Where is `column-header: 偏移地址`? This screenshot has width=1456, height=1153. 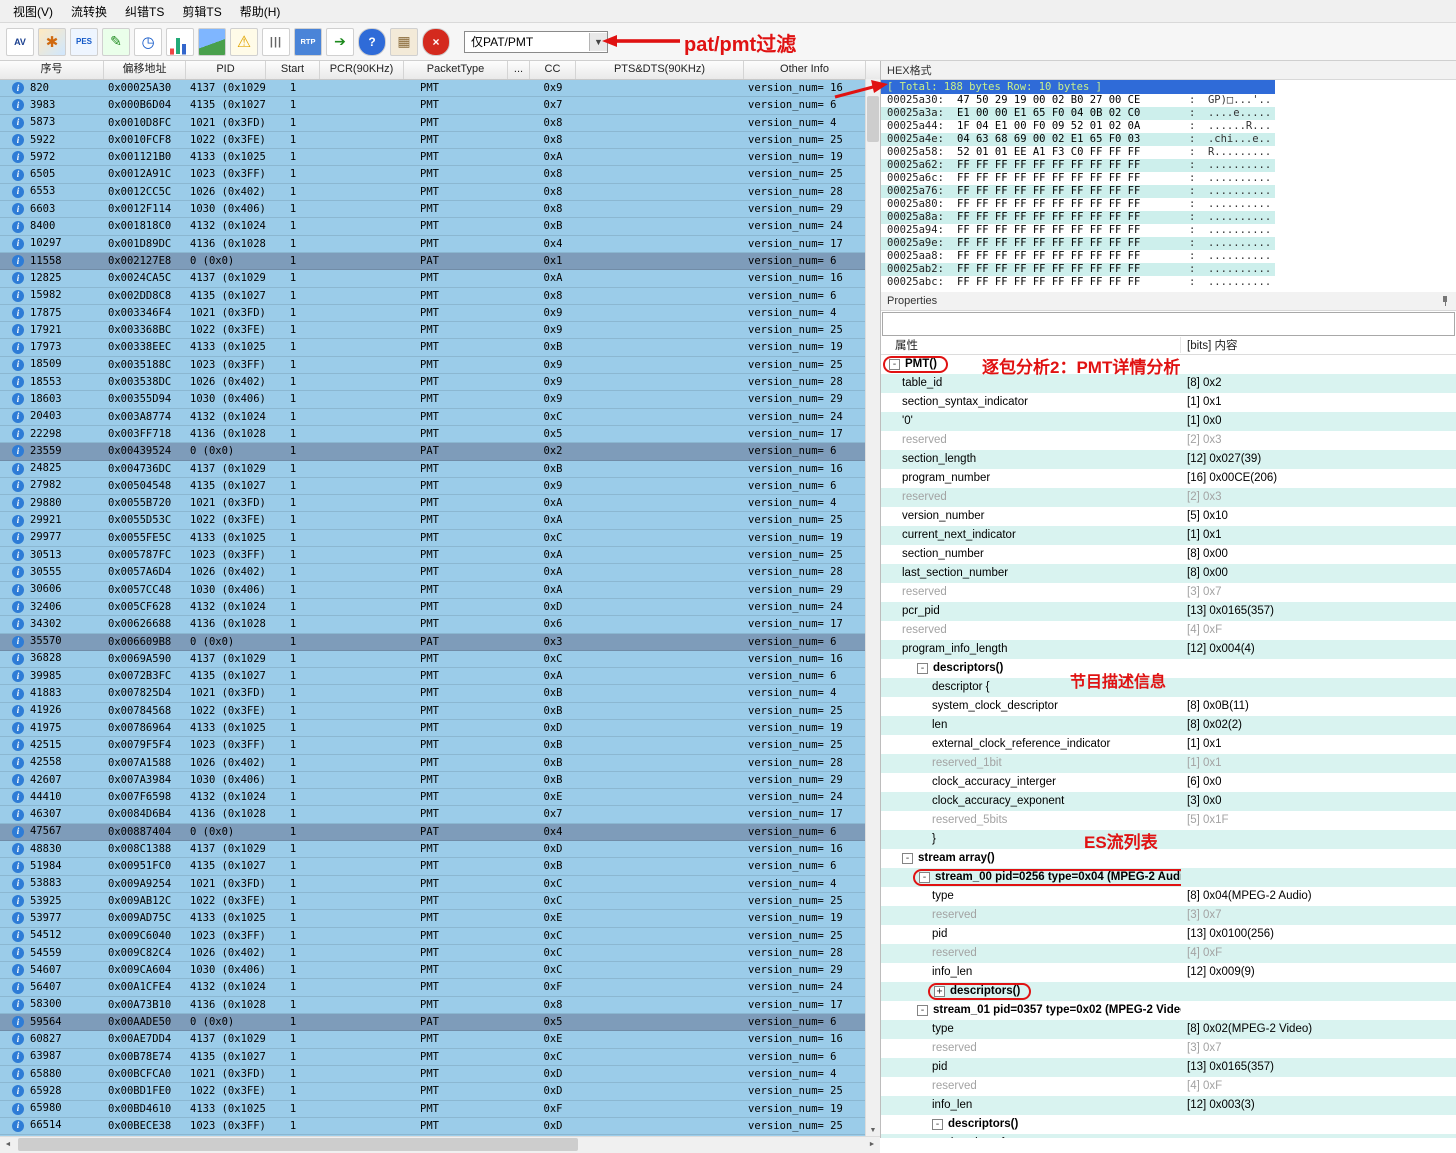
column-header: 偏移地址 is located at coordinates (145, 70).